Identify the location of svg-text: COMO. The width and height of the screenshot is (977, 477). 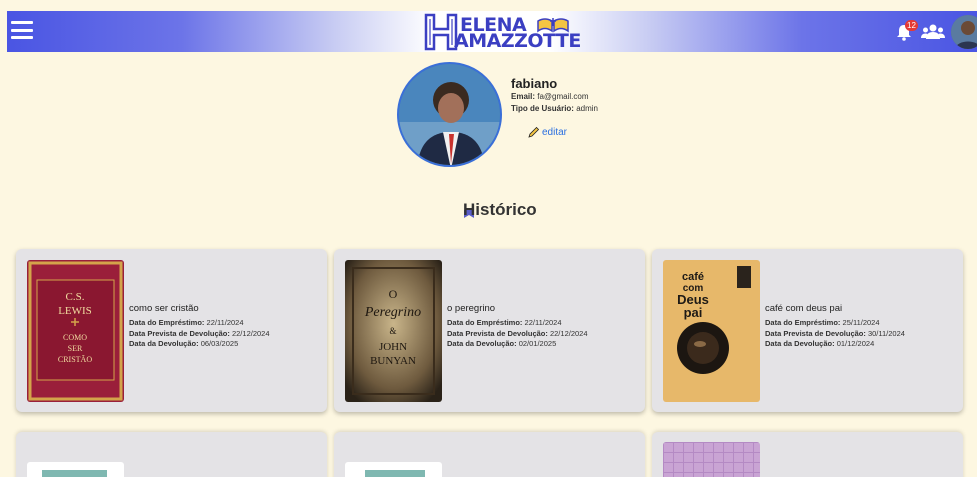
(75, 337).